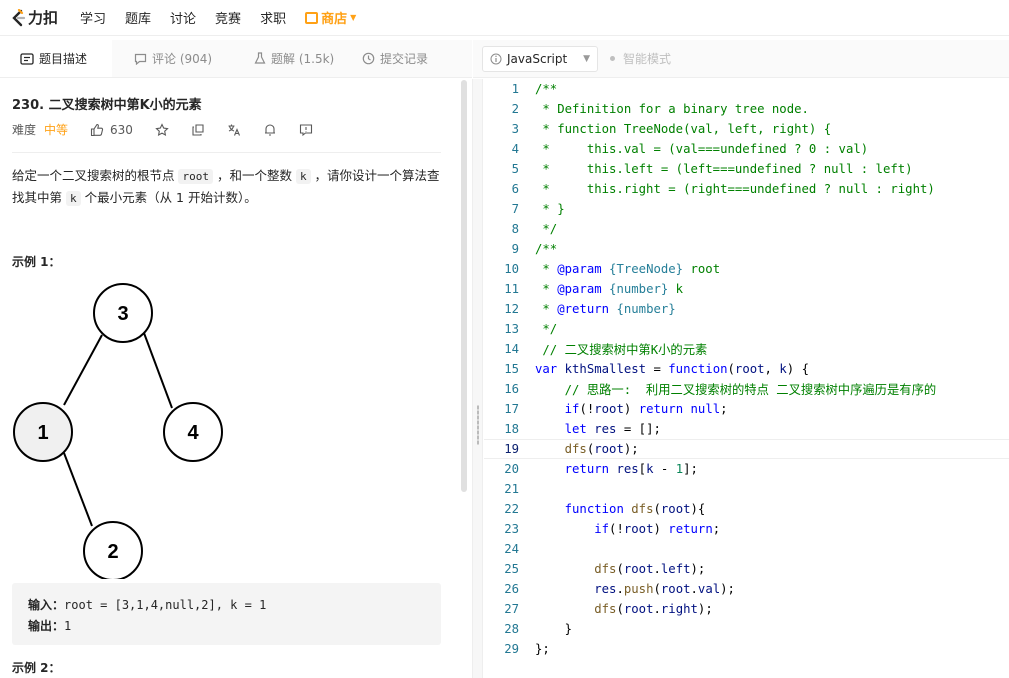  I want to click on code-text: * @param {number} k, so click(609, 289).